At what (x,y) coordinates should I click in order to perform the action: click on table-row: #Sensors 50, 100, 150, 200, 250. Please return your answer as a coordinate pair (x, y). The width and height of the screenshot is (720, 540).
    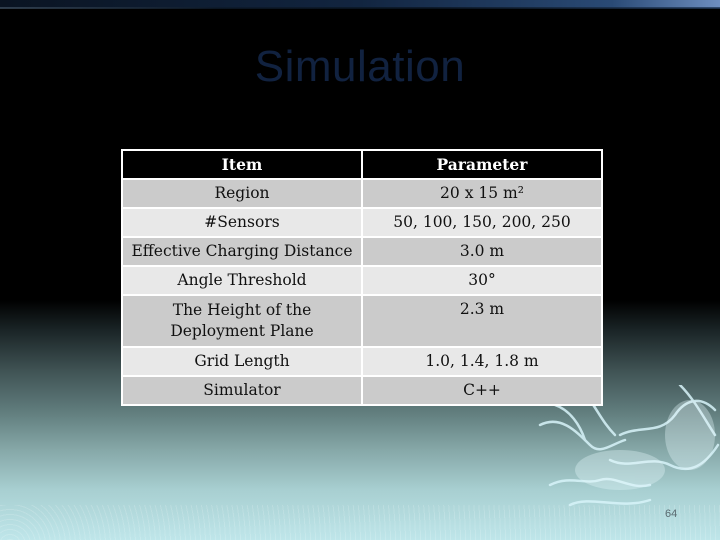
    Looking at the image, I should click on (362, 222).